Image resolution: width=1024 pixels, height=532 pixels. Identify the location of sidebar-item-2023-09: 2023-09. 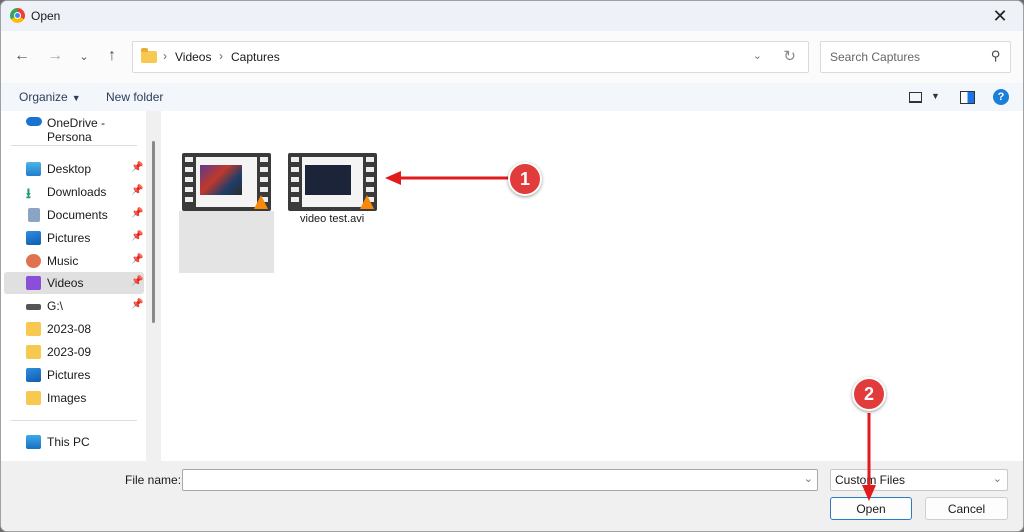
(74, 352).